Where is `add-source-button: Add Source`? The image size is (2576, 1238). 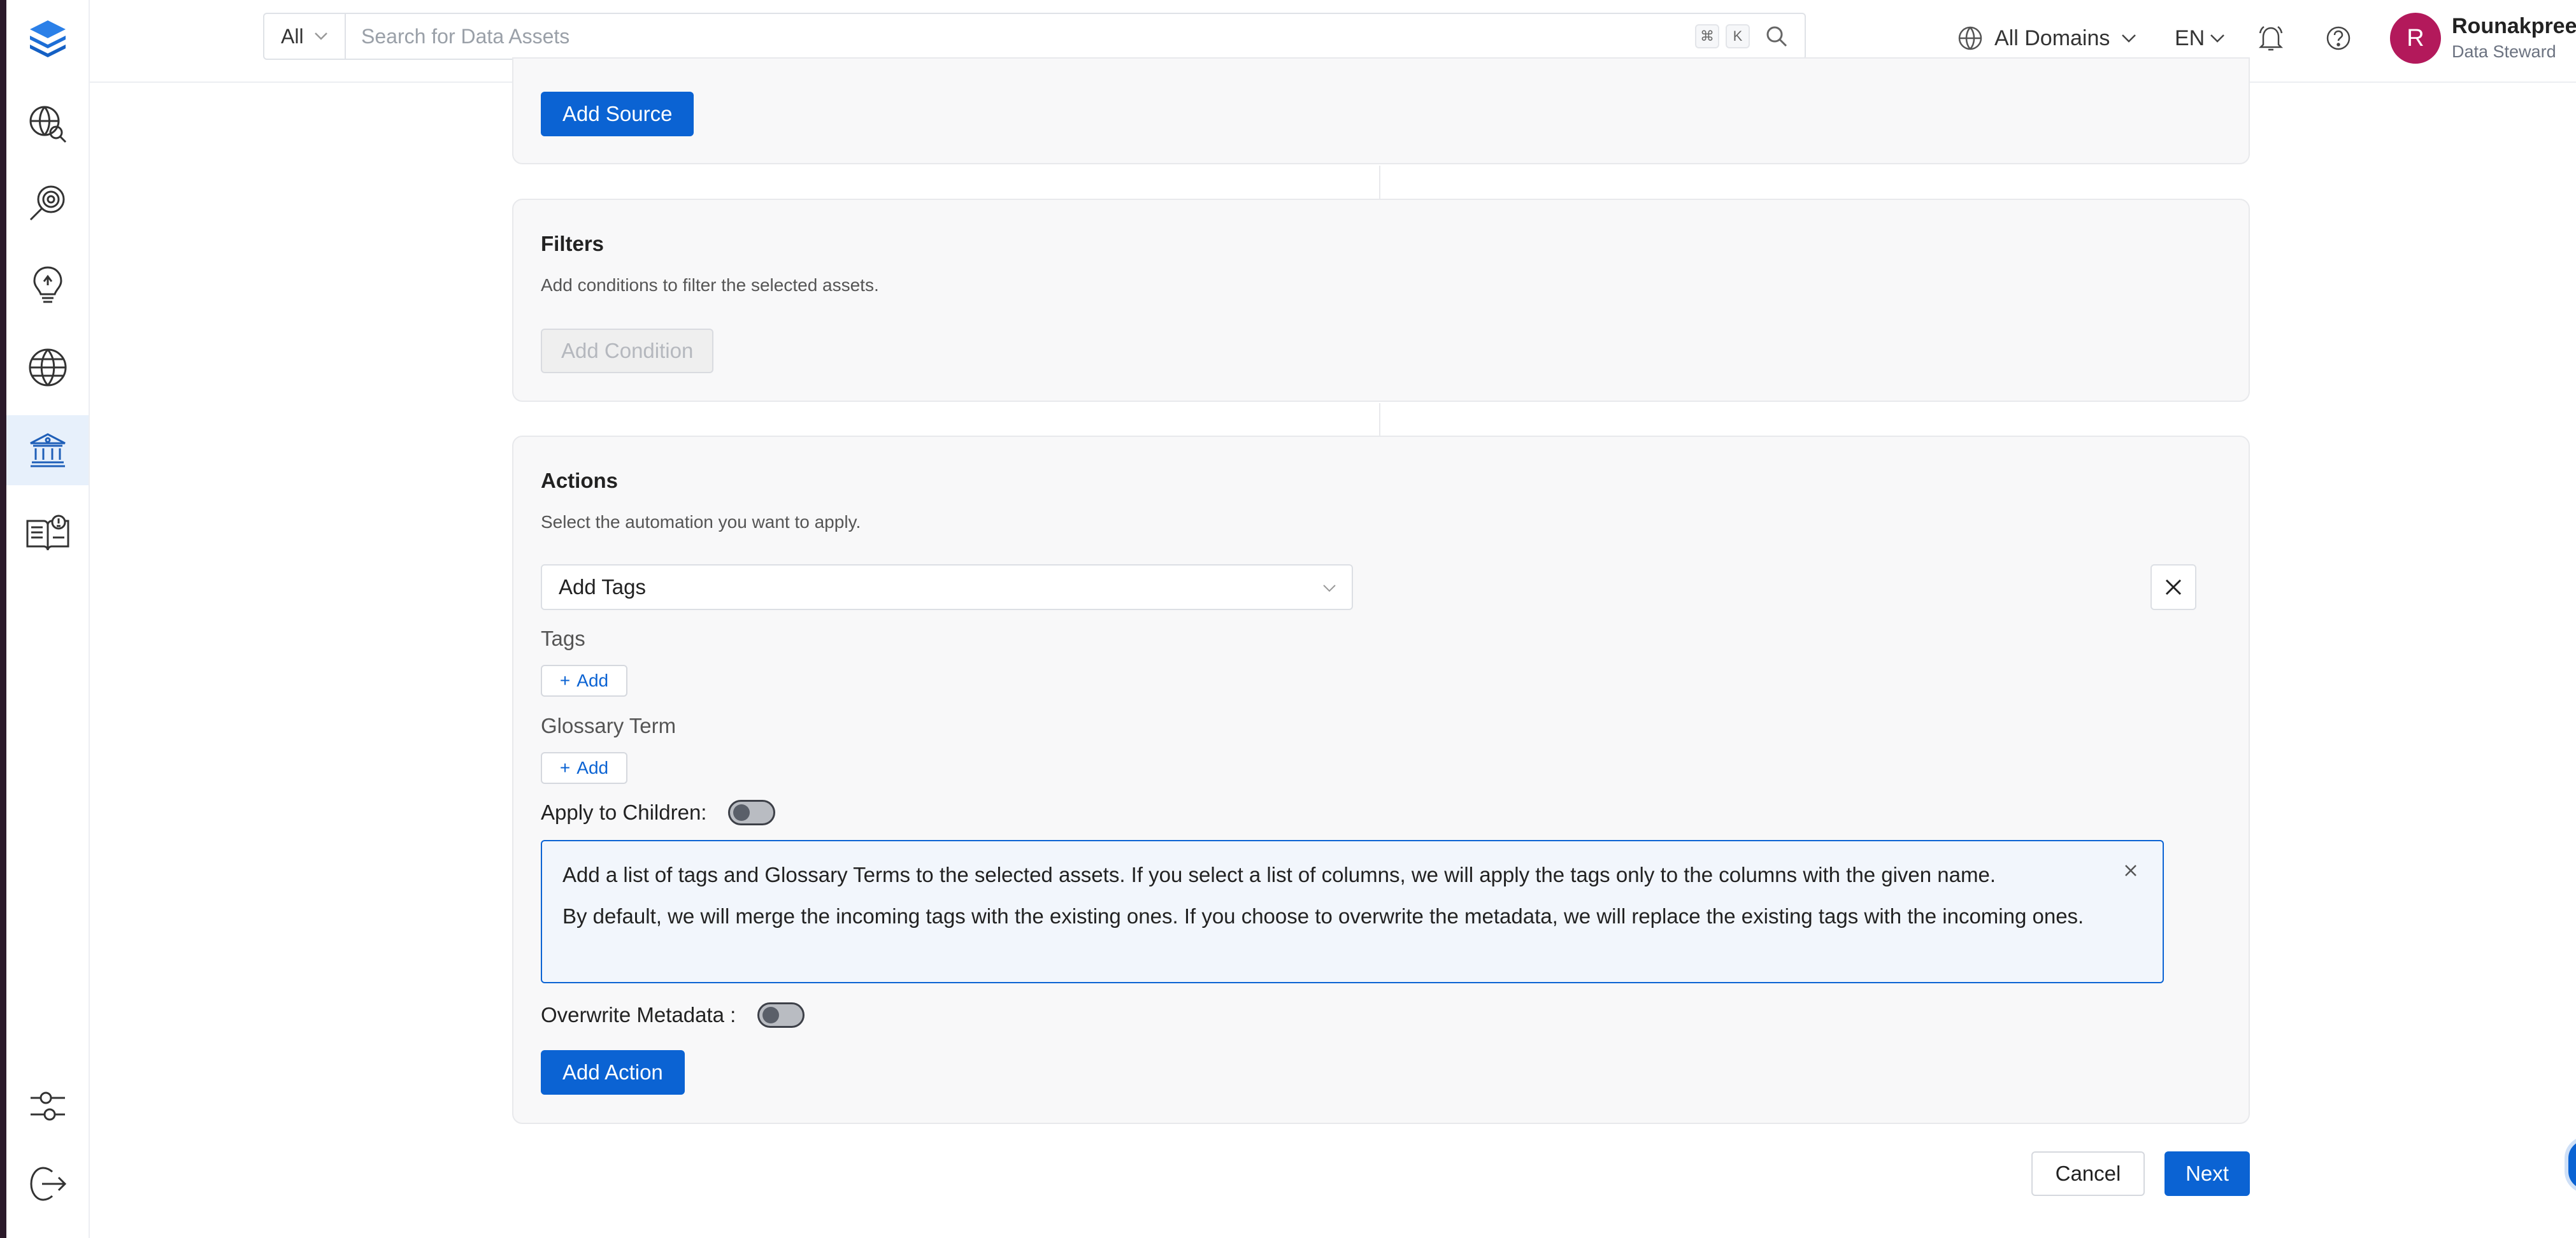 add-source-button: Add Source is located at coordinates (618, 114).